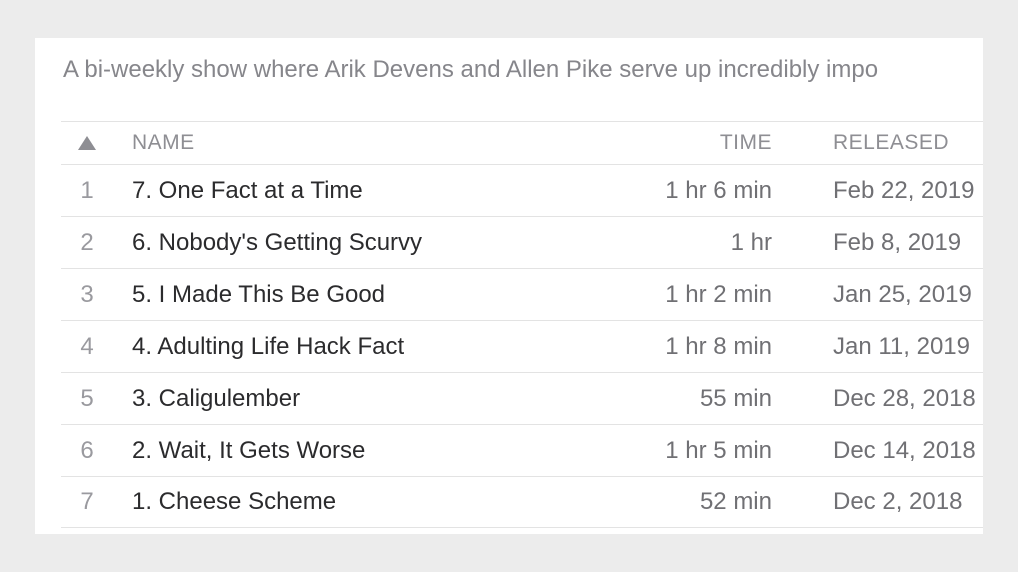 Image resolution: width=1018 pixels, height=572 pixels. I want to click on episode-release-date: Dec 14, 2018, so click(904, 450).